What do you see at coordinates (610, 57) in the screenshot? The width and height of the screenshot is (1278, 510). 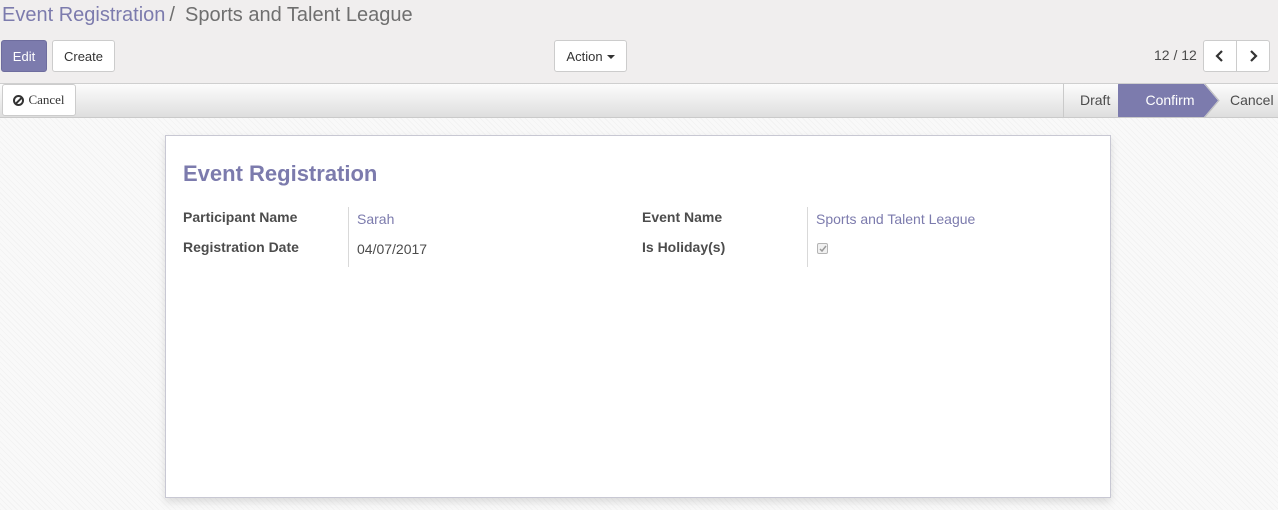 I see `caret-down-icon` at bounding box center [610, 57].